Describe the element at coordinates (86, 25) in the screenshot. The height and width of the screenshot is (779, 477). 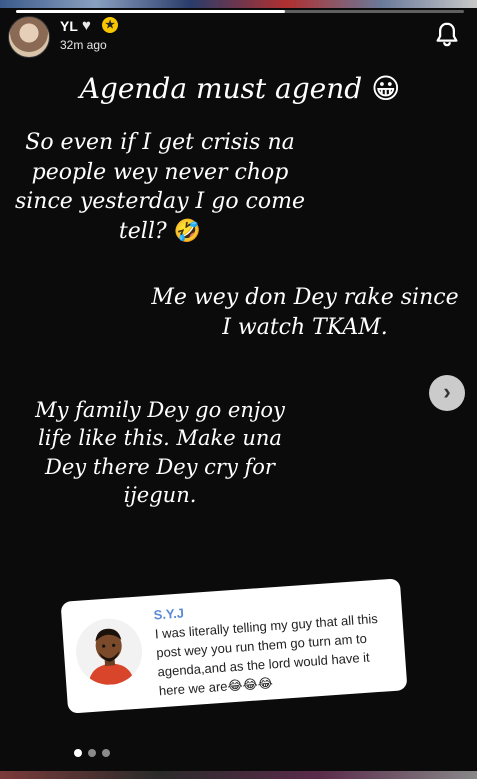
I see `heart-icon: ♥` at that location.